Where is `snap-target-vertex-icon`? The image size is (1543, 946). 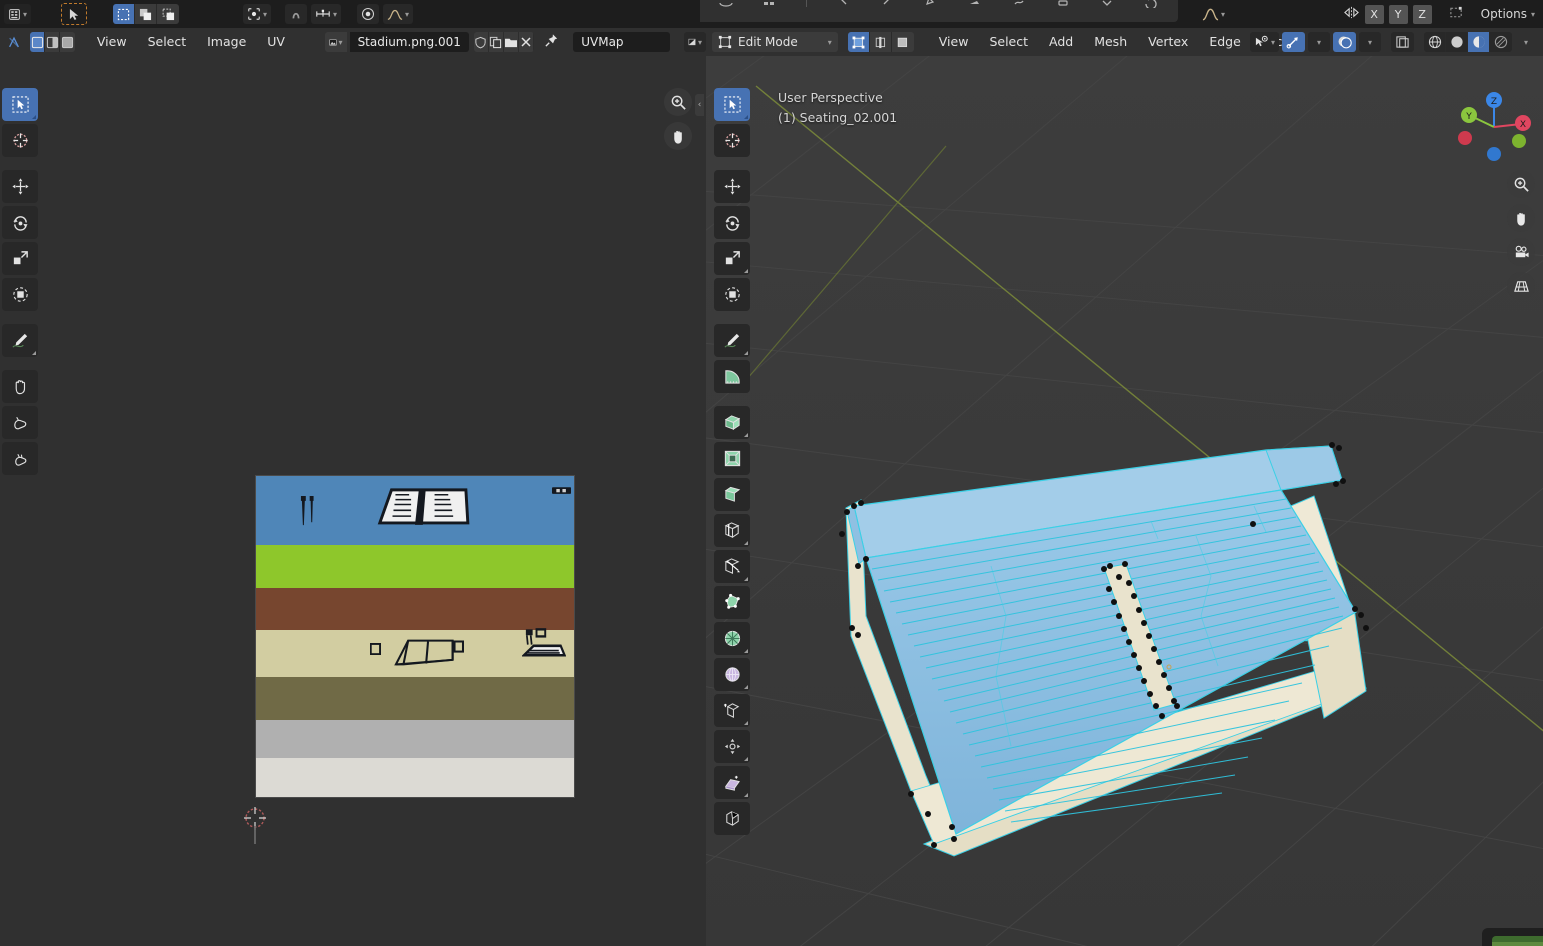 snap-target-vertex-icon is located at coordinates (1456, 14).